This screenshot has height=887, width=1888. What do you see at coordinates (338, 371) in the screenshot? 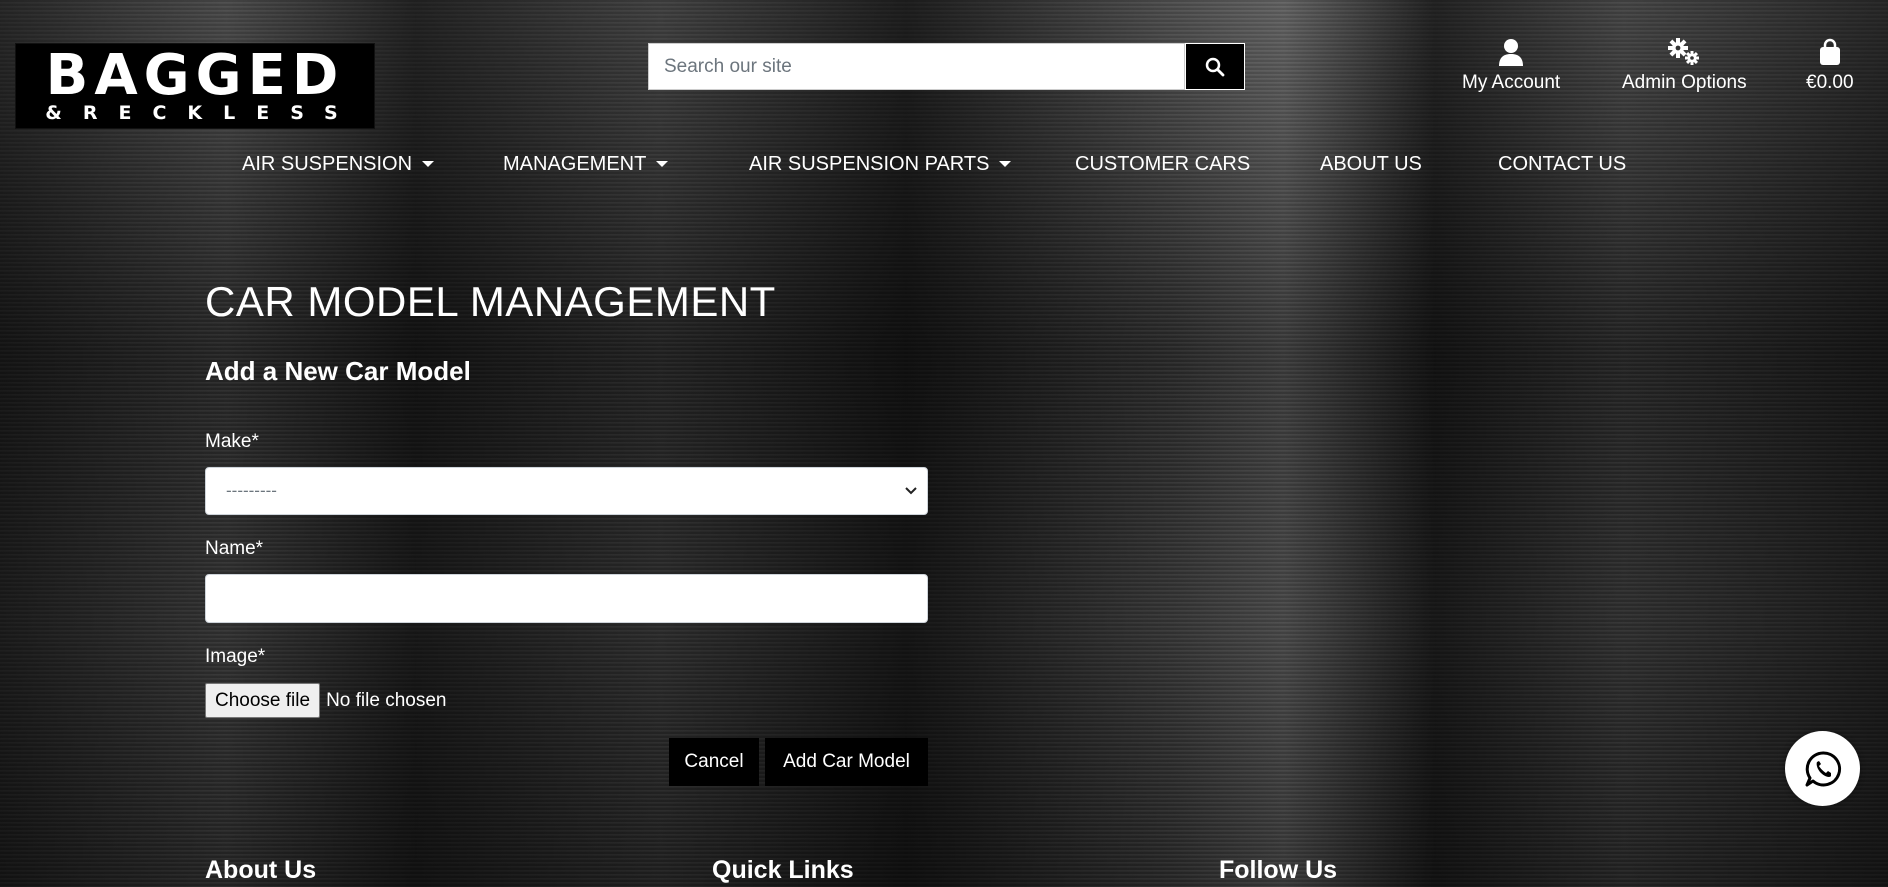
I see `form-subtitle: Add a New Car Model` at bounding box center [338, 371].